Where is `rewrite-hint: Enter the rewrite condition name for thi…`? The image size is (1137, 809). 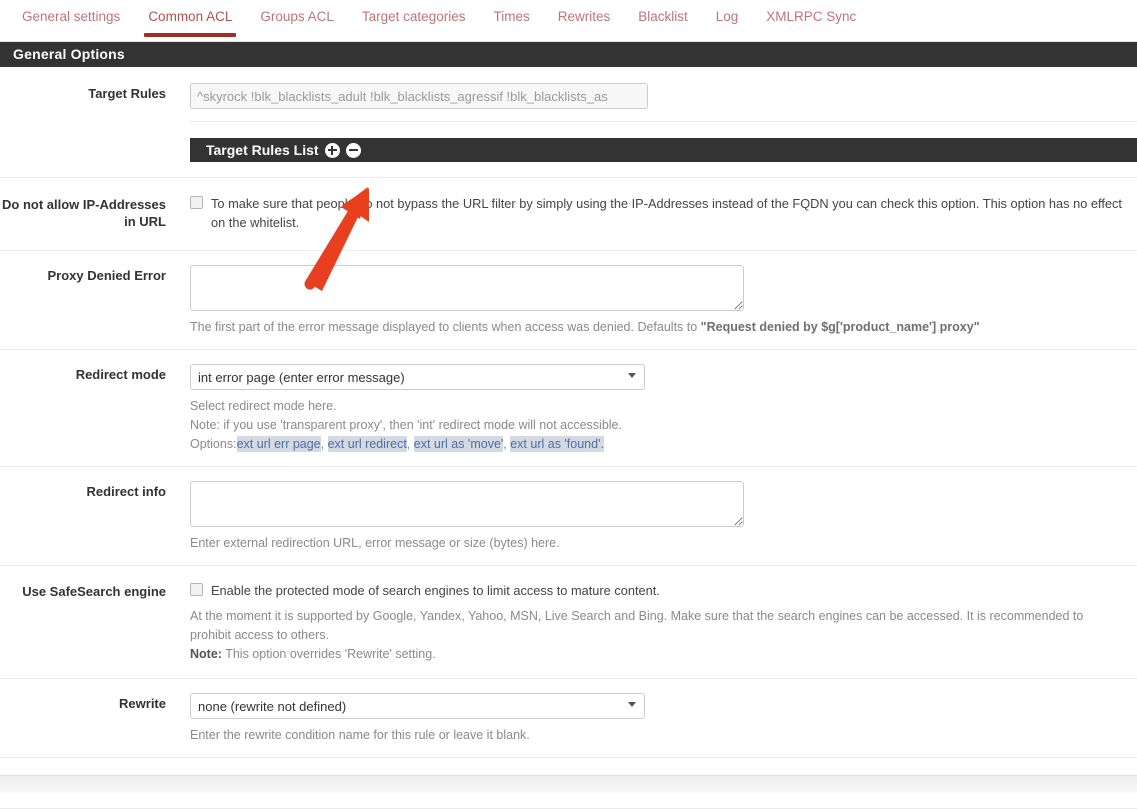 rewrite-hint: Enter the rewrite condition name for thi… is located at coordinates (360, 735).